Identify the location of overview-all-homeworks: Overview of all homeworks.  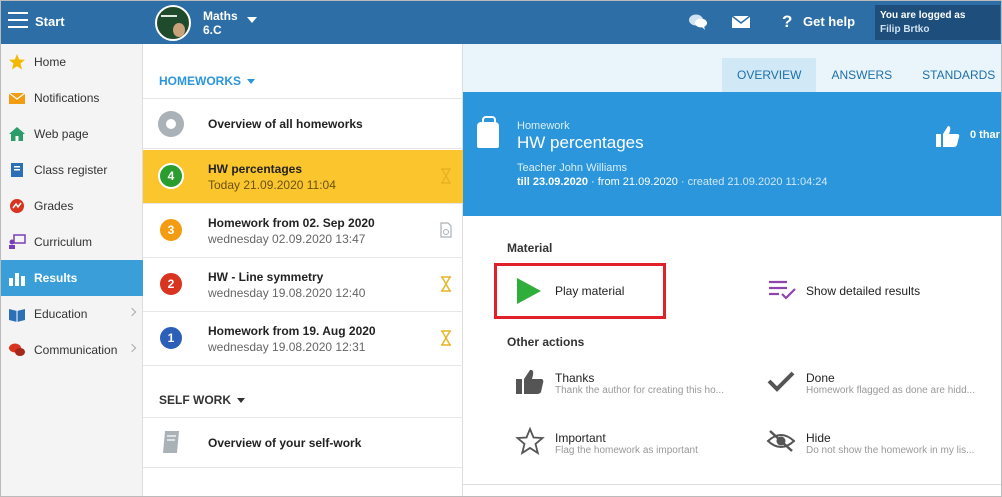
(303, 124).